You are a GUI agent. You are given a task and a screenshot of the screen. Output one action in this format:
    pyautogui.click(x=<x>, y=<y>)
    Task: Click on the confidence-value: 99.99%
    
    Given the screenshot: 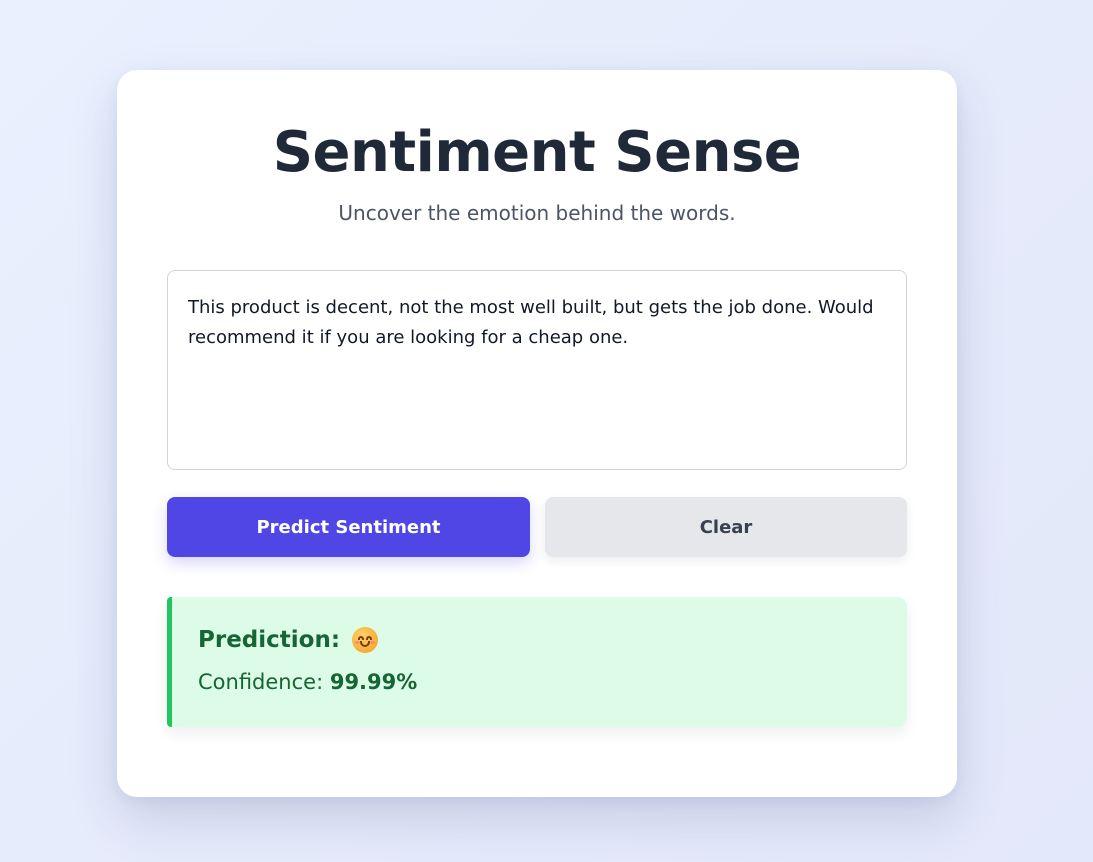 What is the action you would take?
    pyautogui.click(x=373, y=682)
    